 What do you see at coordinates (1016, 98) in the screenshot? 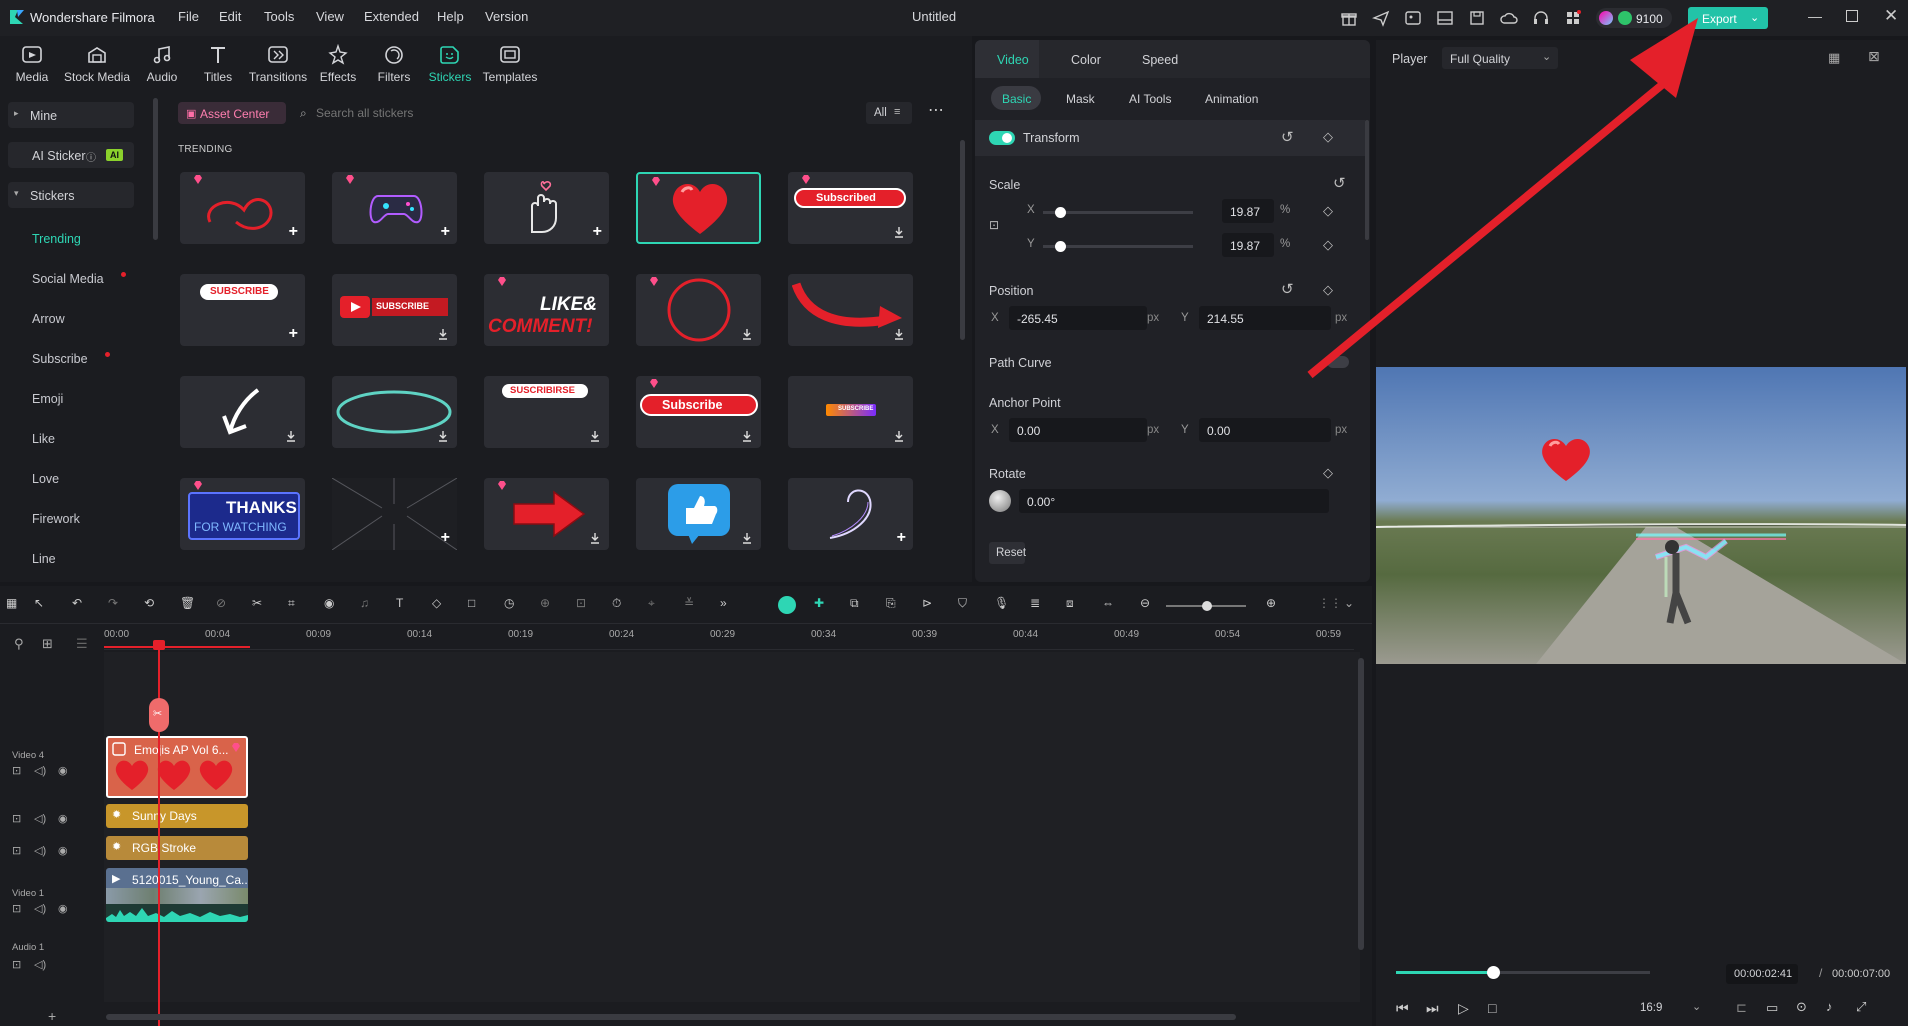
I see `subtab-basic: Basic` at bounding box center [1016, 98].